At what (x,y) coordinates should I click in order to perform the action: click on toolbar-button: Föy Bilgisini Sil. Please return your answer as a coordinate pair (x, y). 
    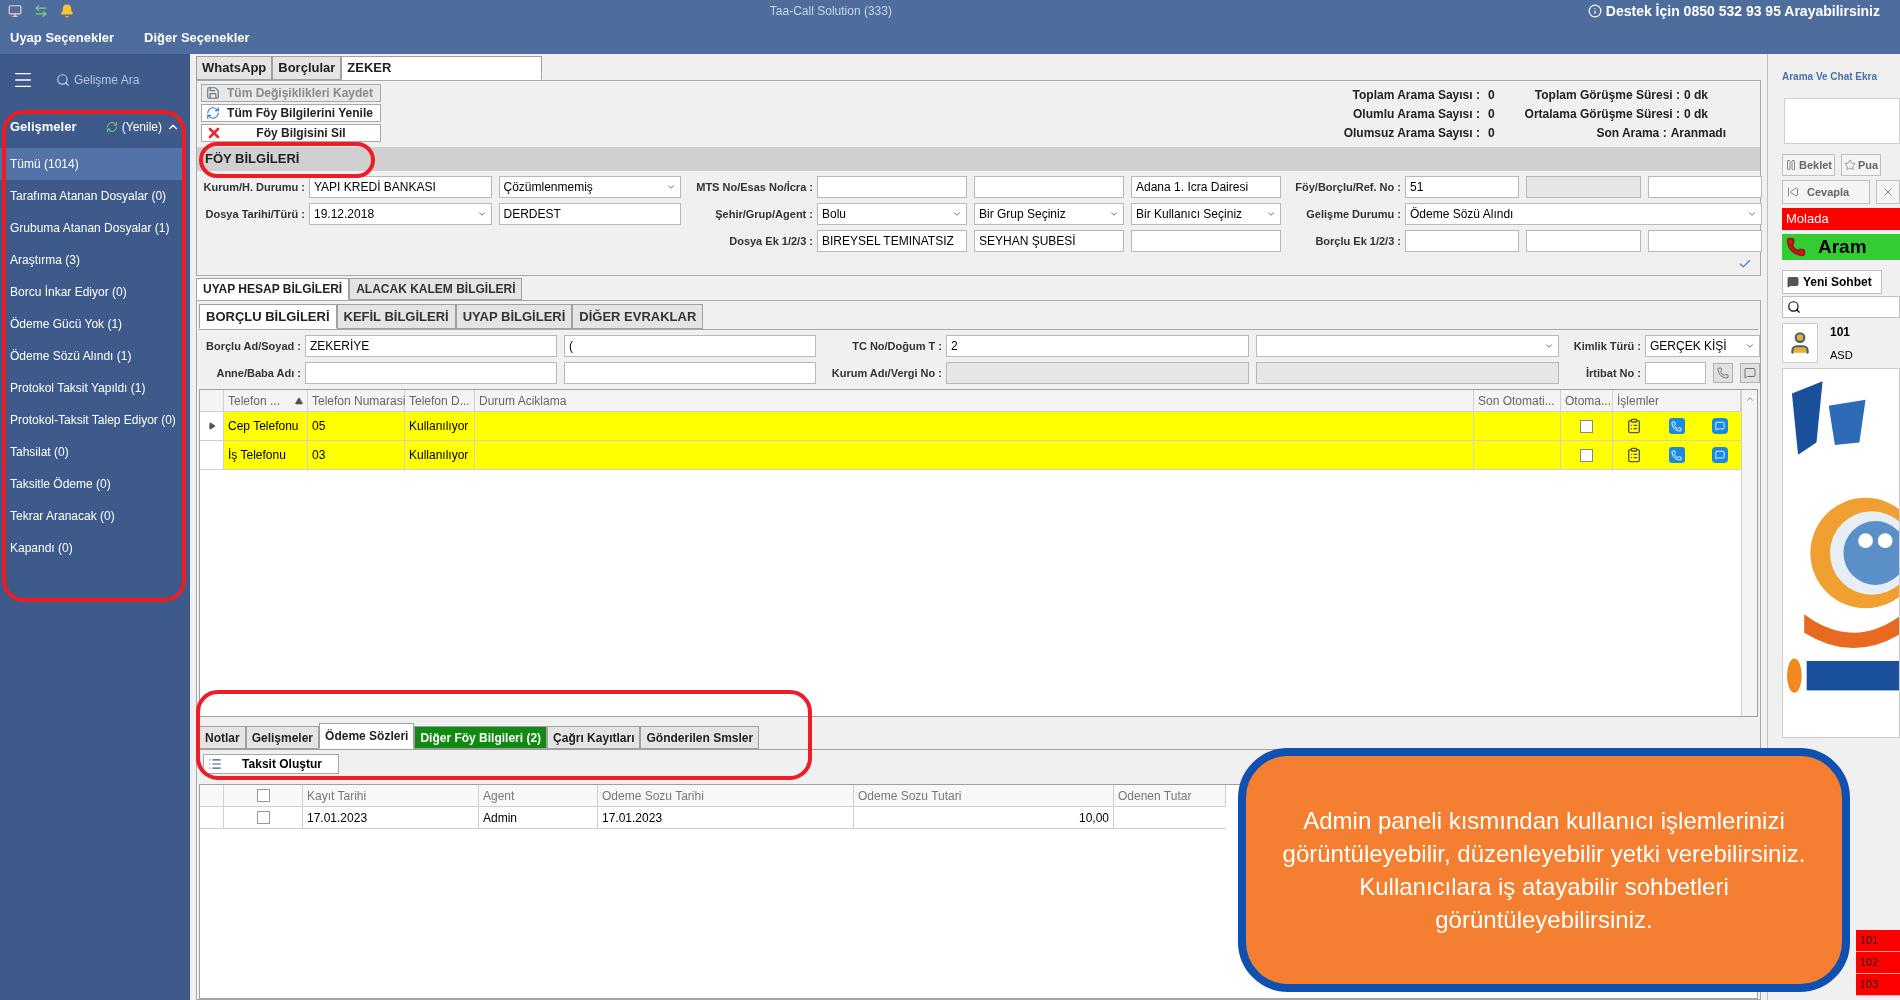
    Looking at the image, I should click on (291, 133).